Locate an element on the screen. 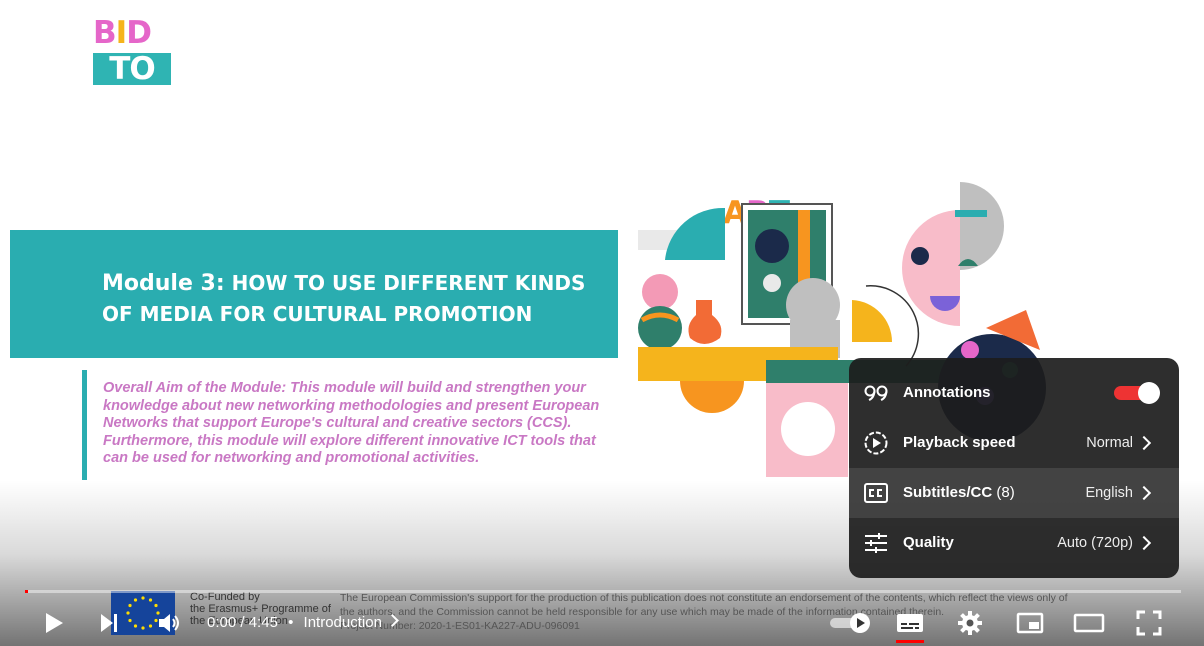 This screenshot has height=646, width=1204. time-display: 0:00 / 4:45 • Introduction is located at coordinates (303, 623).